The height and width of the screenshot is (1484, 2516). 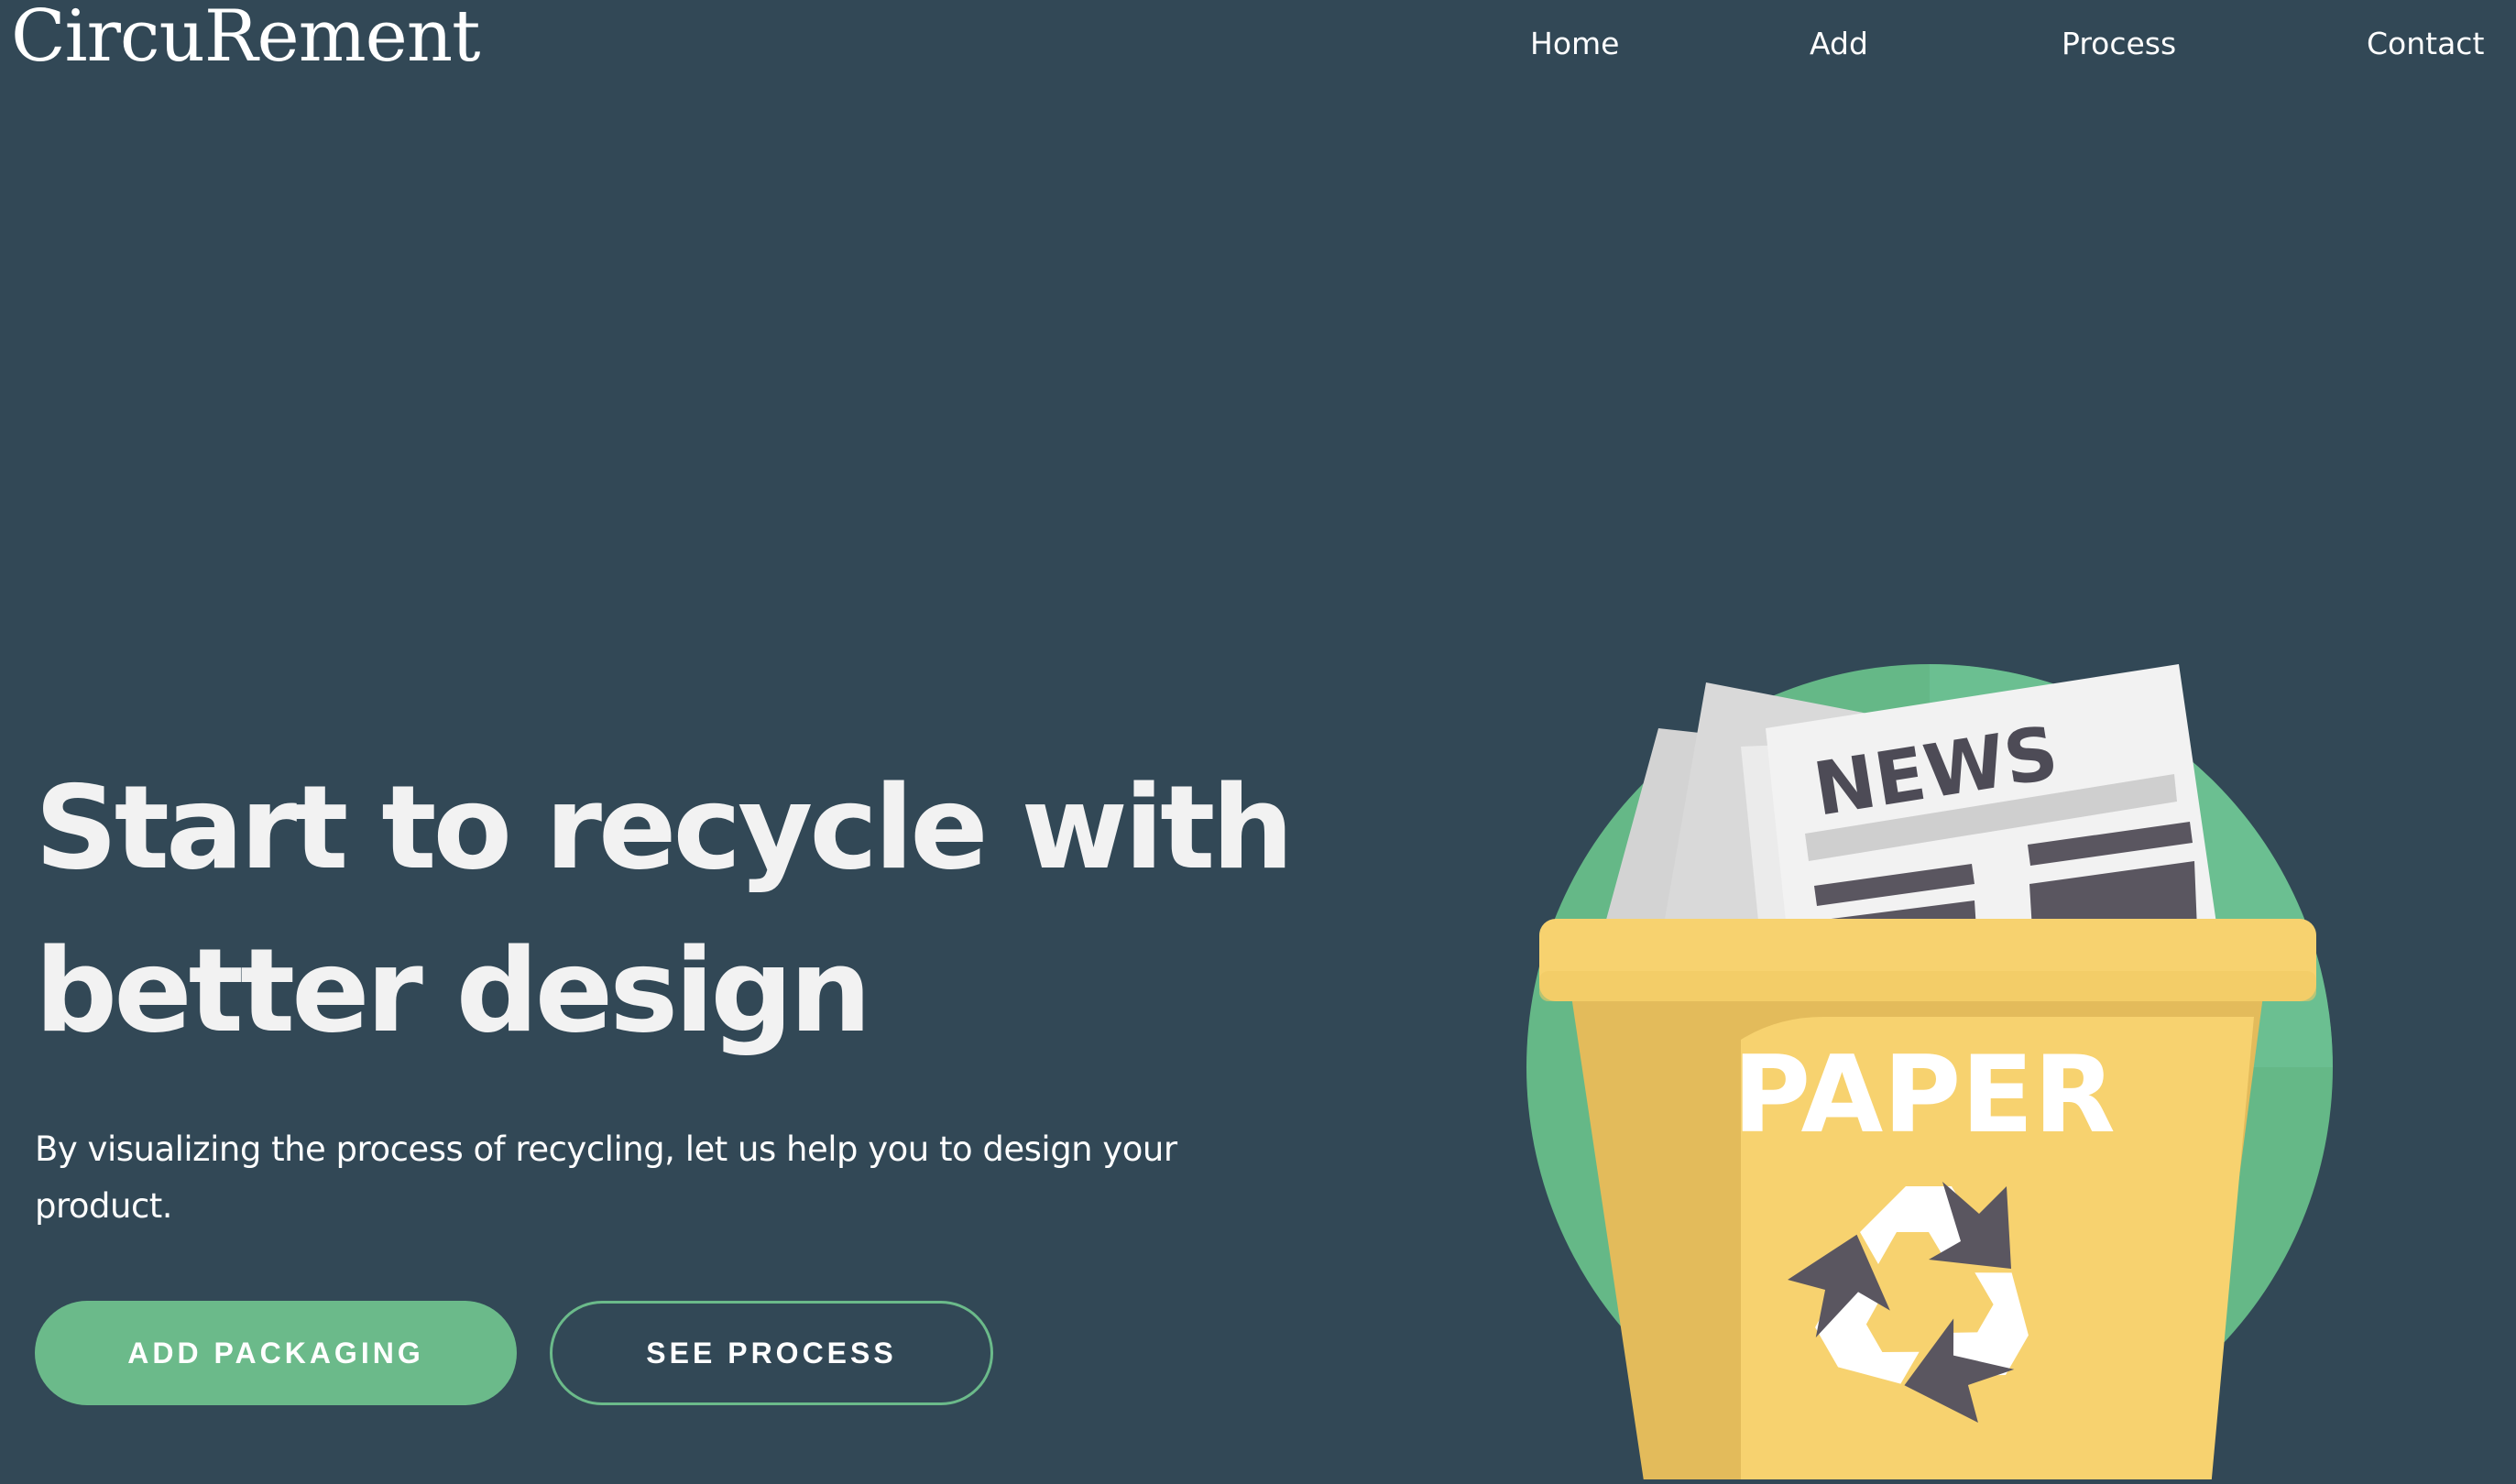 I want to click on nav-link-contact: Contact, so click(x=2425, y=44).